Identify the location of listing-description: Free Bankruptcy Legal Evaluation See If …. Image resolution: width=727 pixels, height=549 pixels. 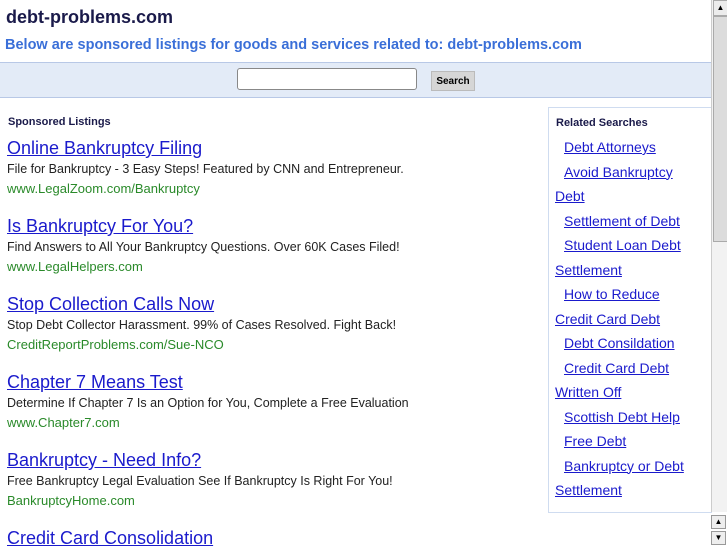
(200, 481).